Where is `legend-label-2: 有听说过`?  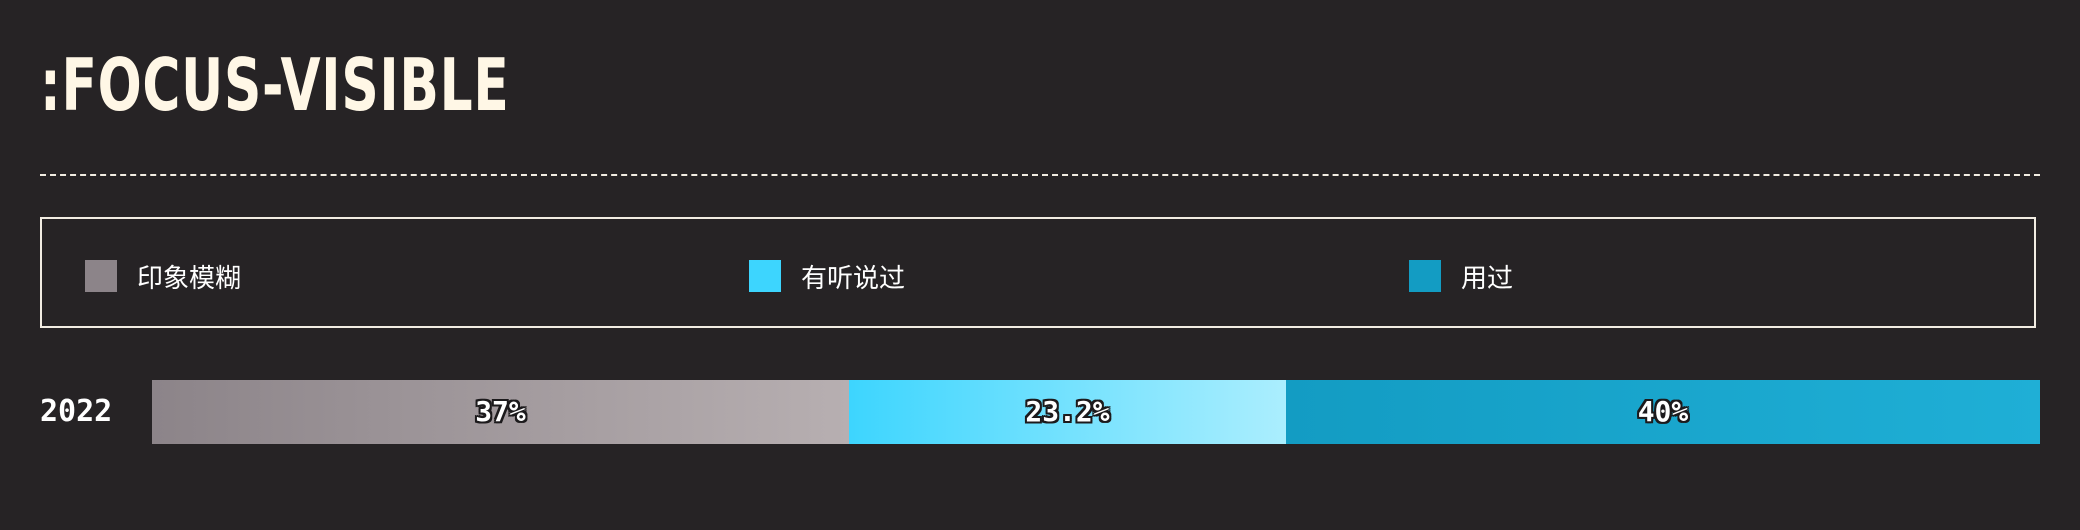
legend-label-2: 有听说过 is located at coordinates (853, 278).